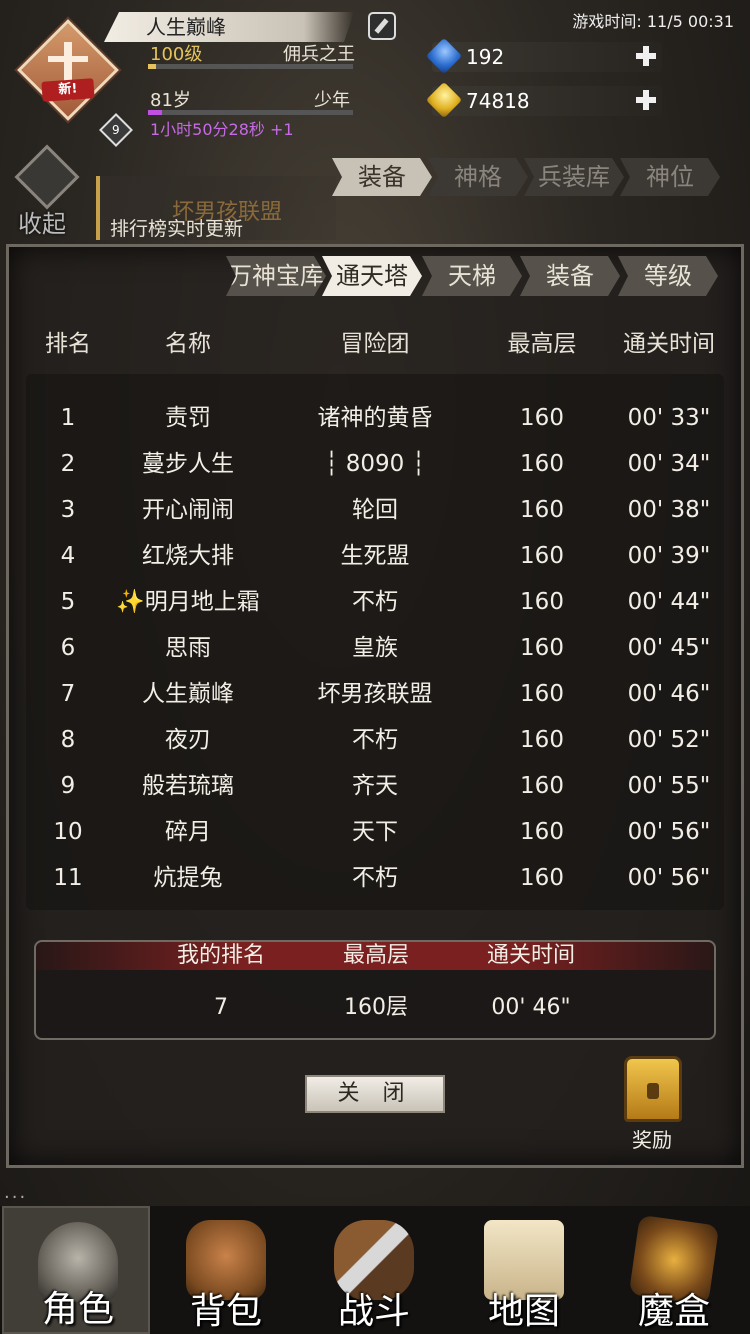  What do you see at coordinates (669, 740) in the screenshot?
I see `row-time: 00' 52"` at bounding box center [669, 740].